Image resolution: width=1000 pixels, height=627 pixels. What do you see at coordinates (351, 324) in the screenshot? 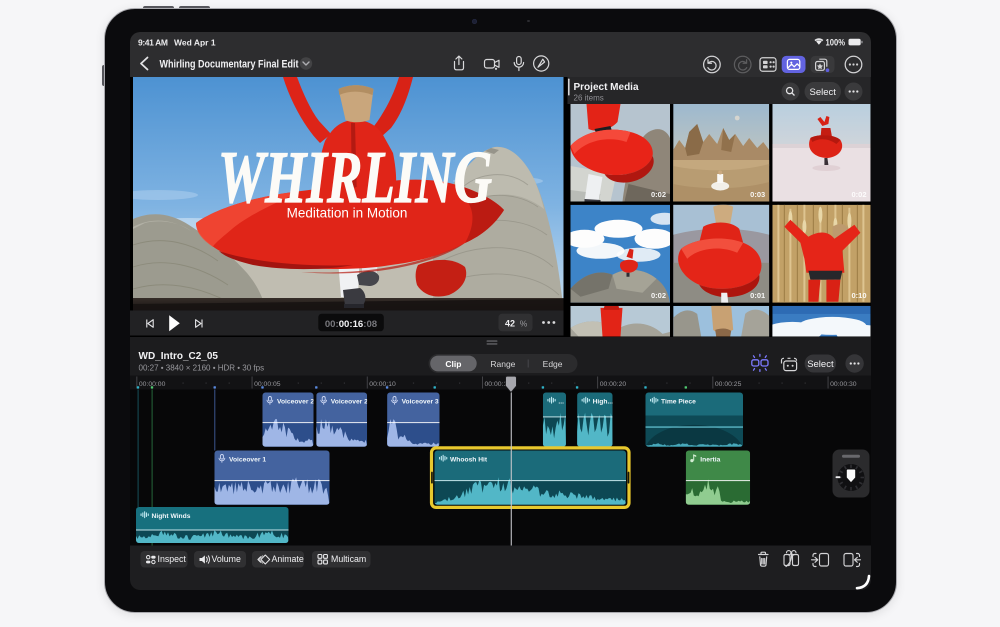
I see `svg-text: 00:00:16:08` at bounding box center [351, 324].